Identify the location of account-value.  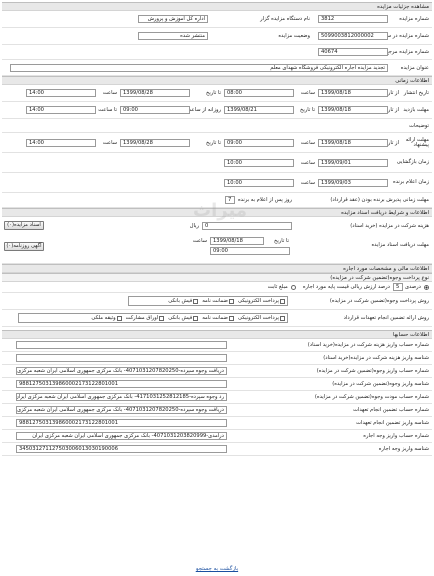
(121, 358).